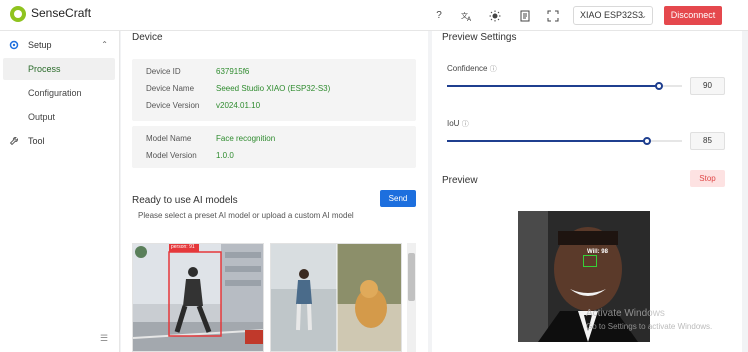  I want to click on activation-watermark: Activate Windows, so click(625, 313).